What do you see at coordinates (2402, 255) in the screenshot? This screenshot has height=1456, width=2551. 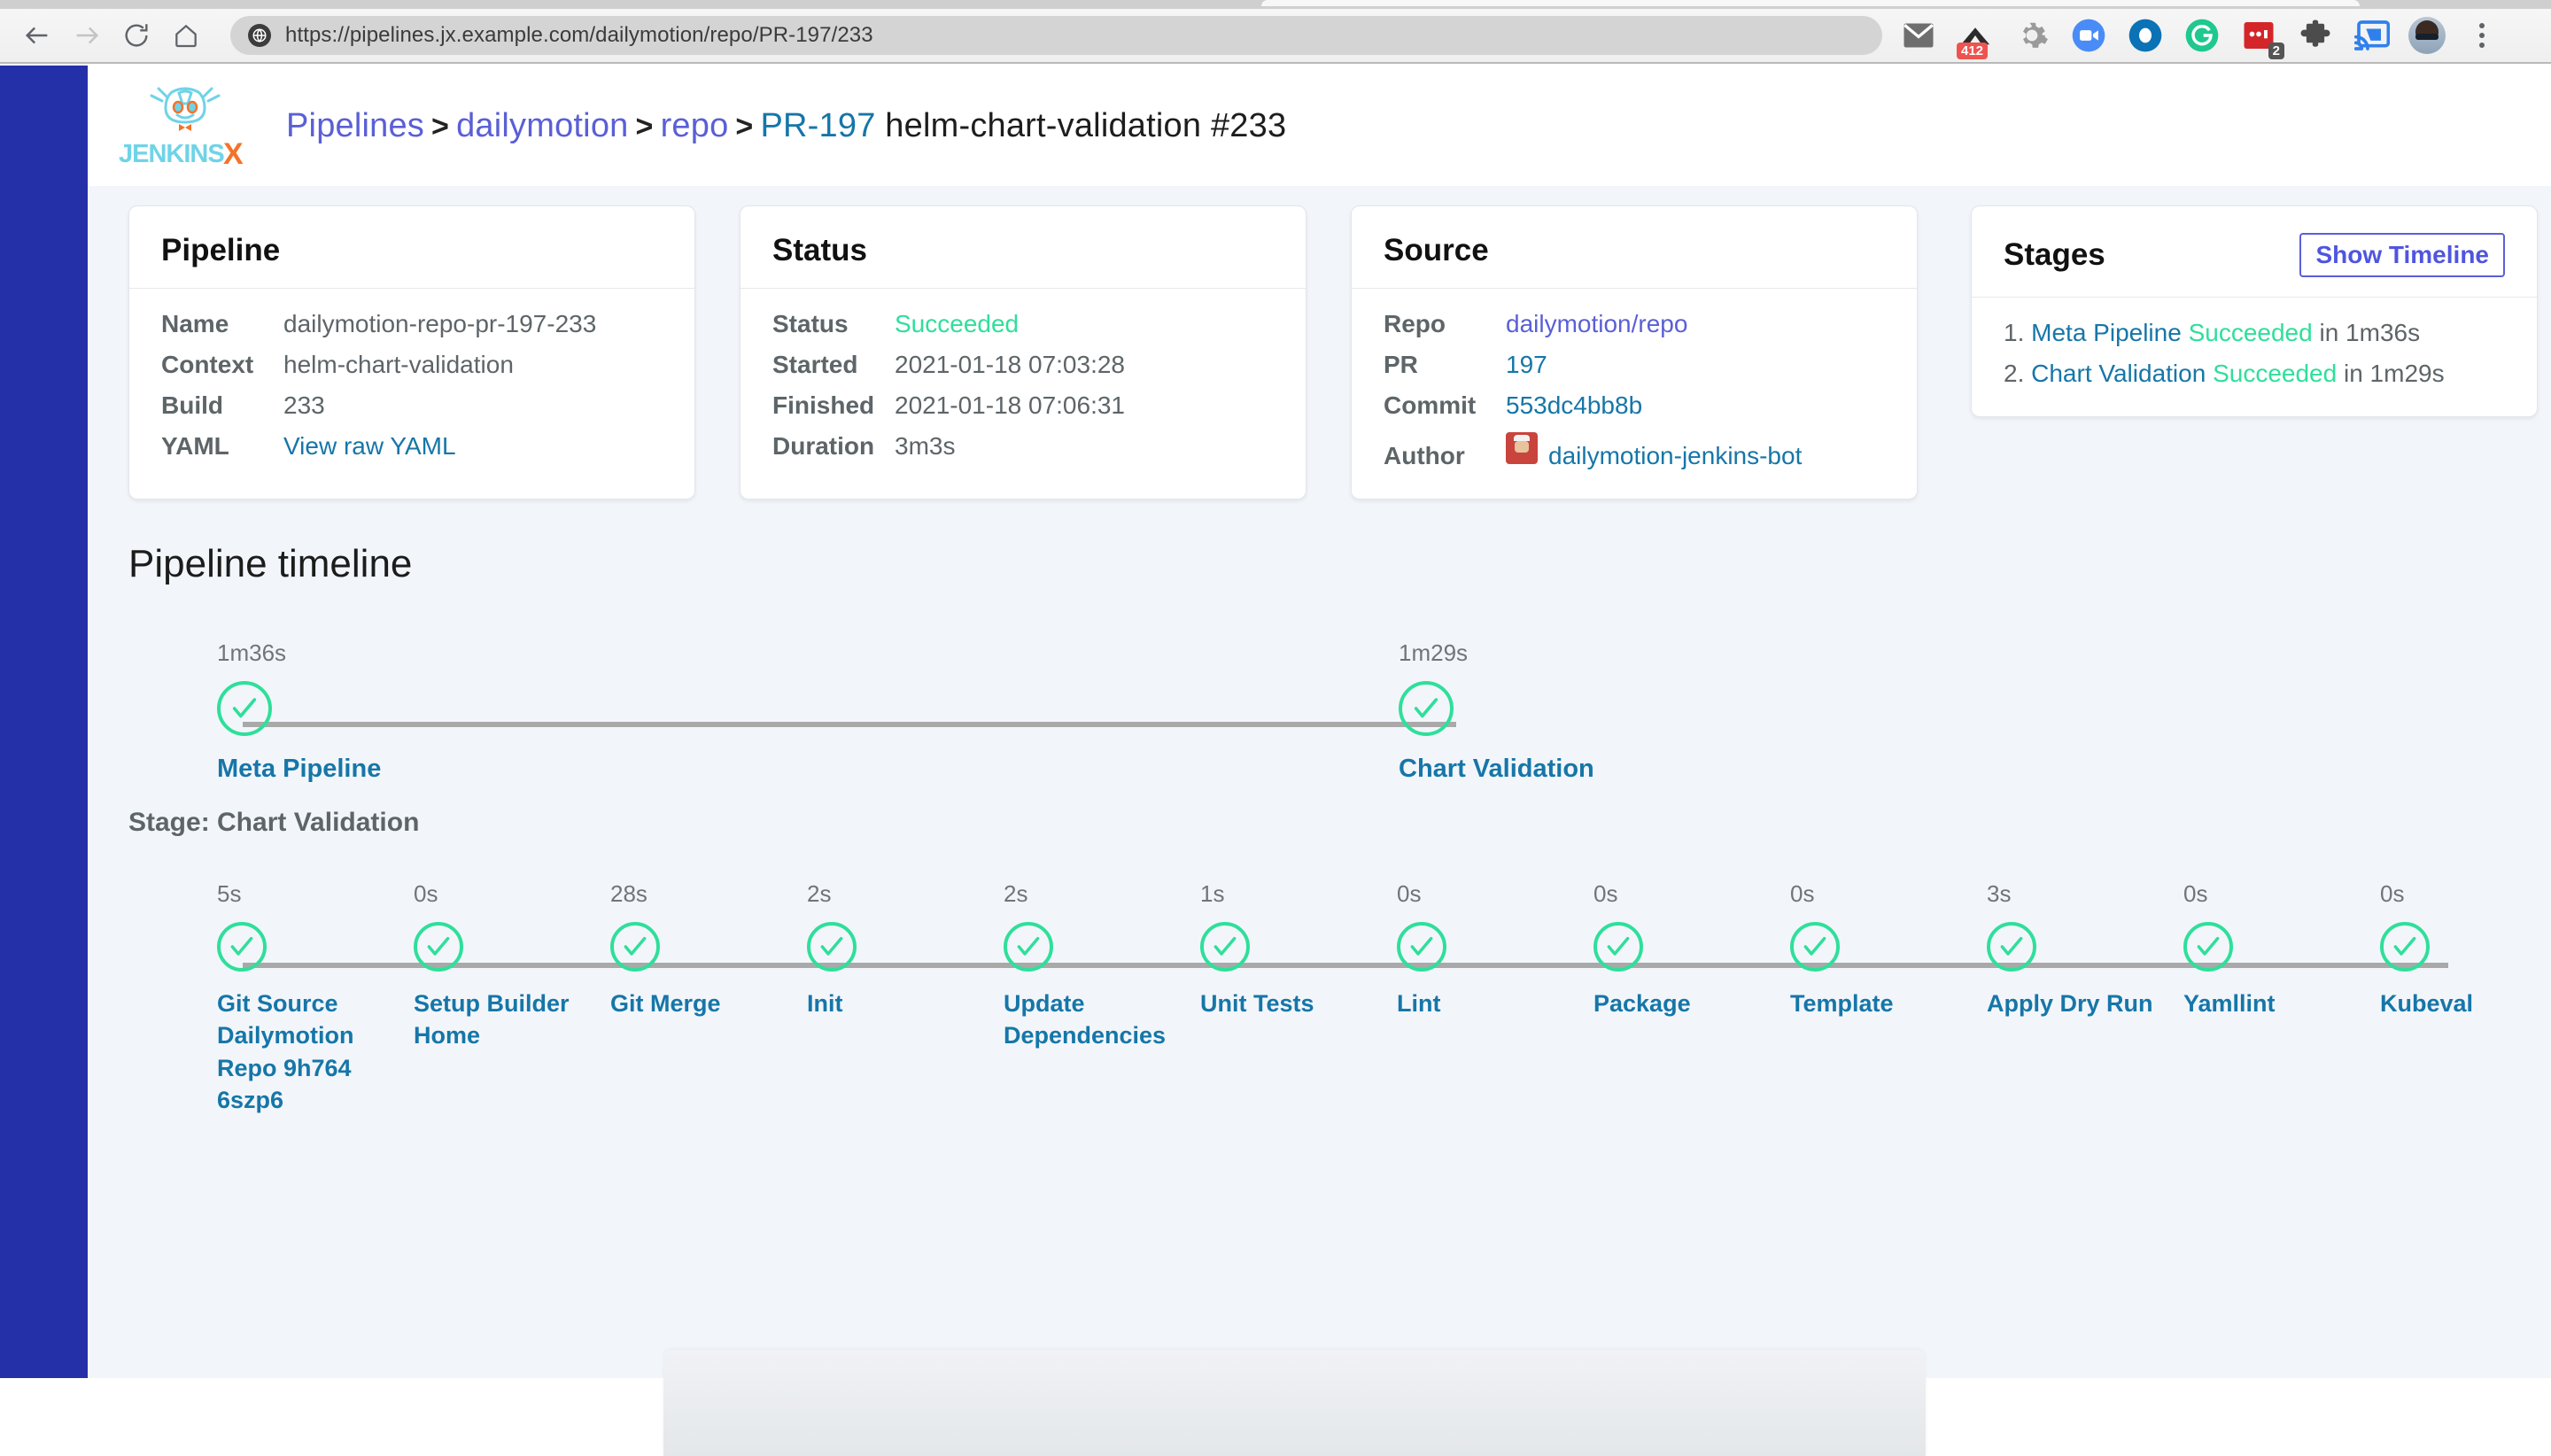 I see `show-timeline-button: Show Timeline` at bounding box center [2402, 255].